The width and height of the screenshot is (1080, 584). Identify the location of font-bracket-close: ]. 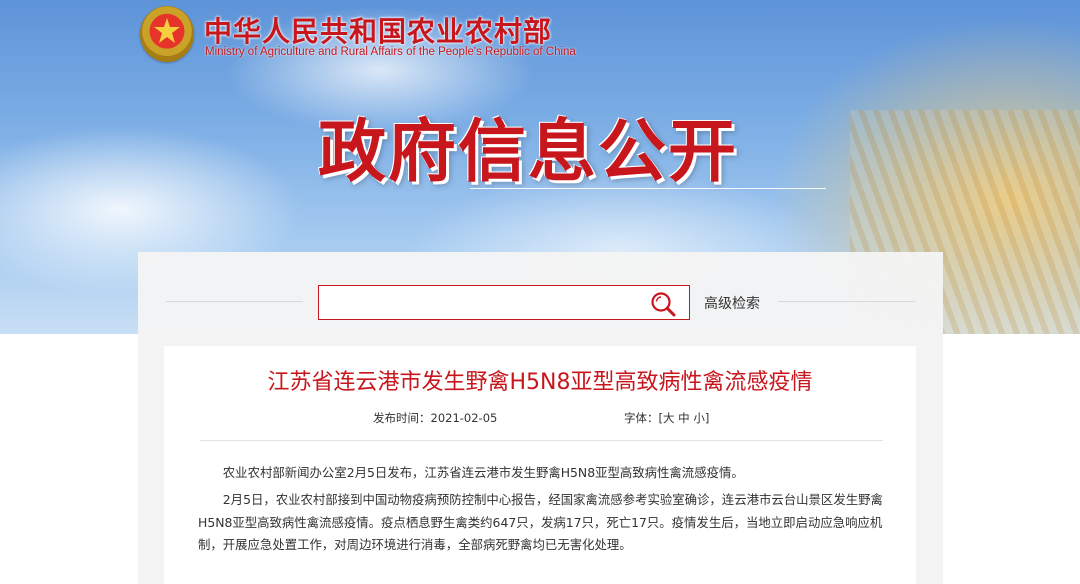
(707, 418).